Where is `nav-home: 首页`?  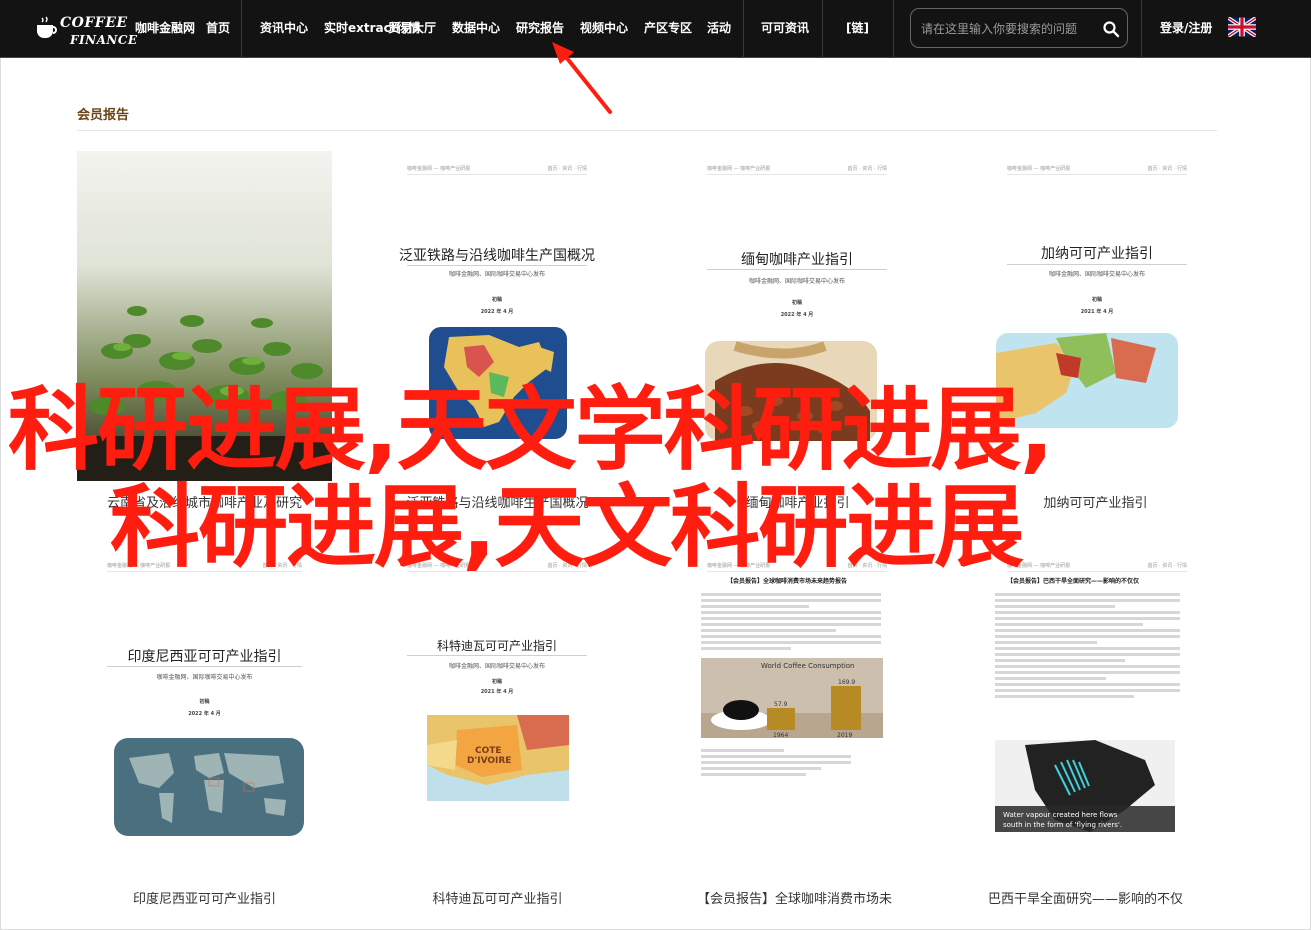 nav-home: 首页 is located at coordinates (218, 28).